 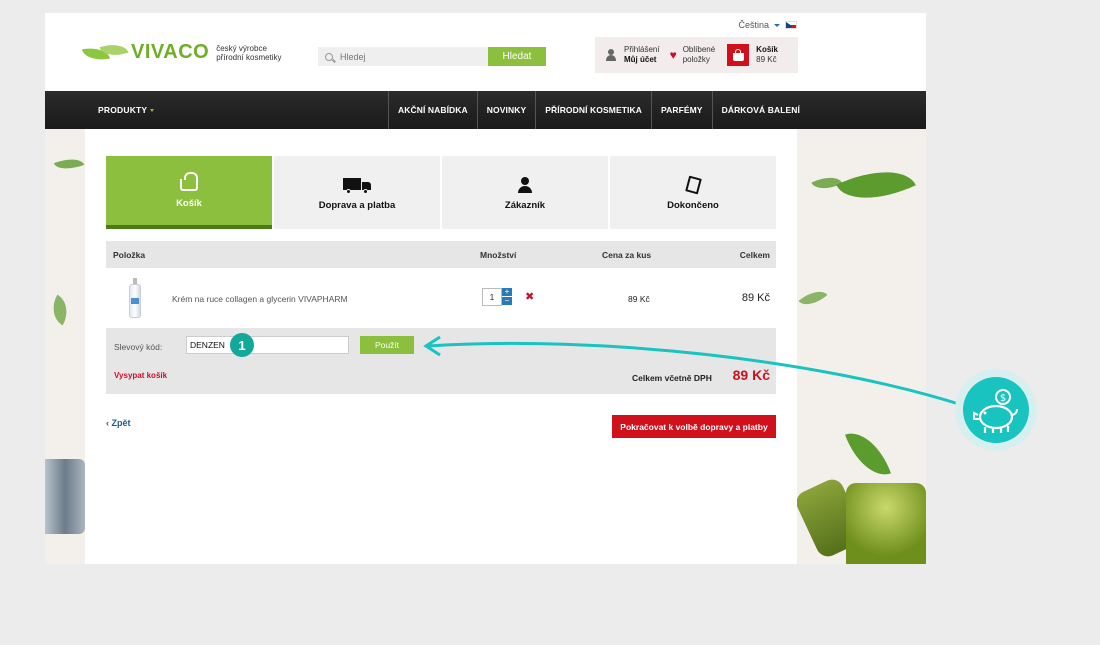 What do you see at coordinates (525, 185) in the screenshot?
I see `person-icon` at bounding box center [525, 185].